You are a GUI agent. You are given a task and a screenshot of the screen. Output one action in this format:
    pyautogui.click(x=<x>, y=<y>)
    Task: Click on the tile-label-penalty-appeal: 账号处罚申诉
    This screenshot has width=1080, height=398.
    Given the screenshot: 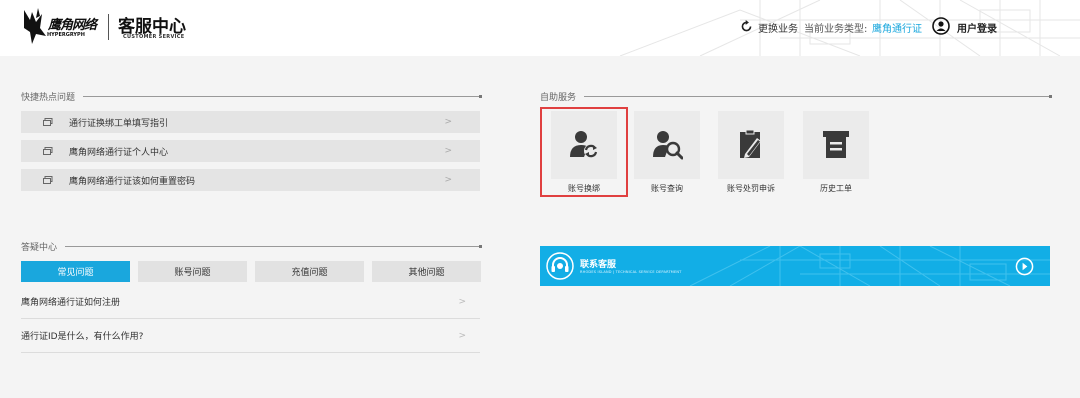 What is the action you would take?
    pyautogui.click(x=751, y=188)
    